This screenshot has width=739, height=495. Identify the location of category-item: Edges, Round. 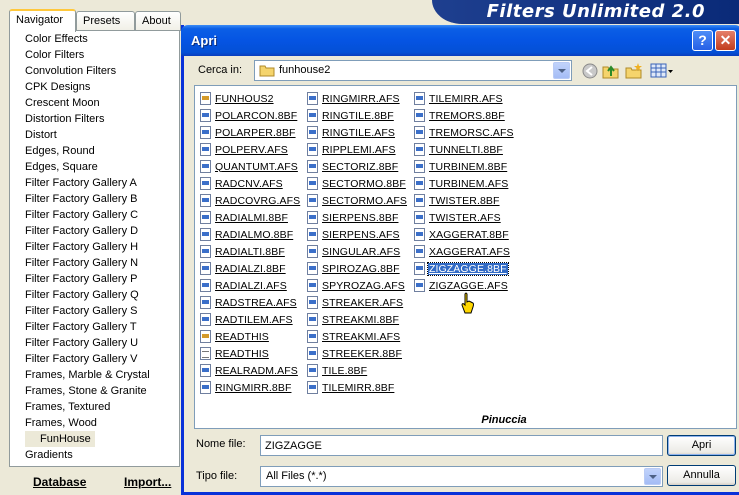
(94, 151).